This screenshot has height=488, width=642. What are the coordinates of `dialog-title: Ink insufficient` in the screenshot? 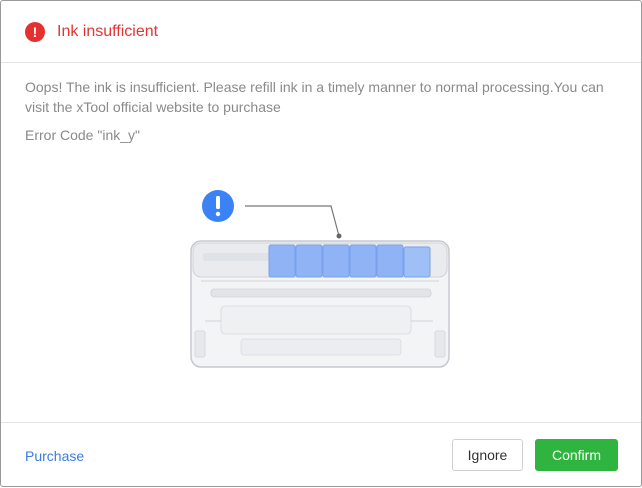 It's located at (108, 31).